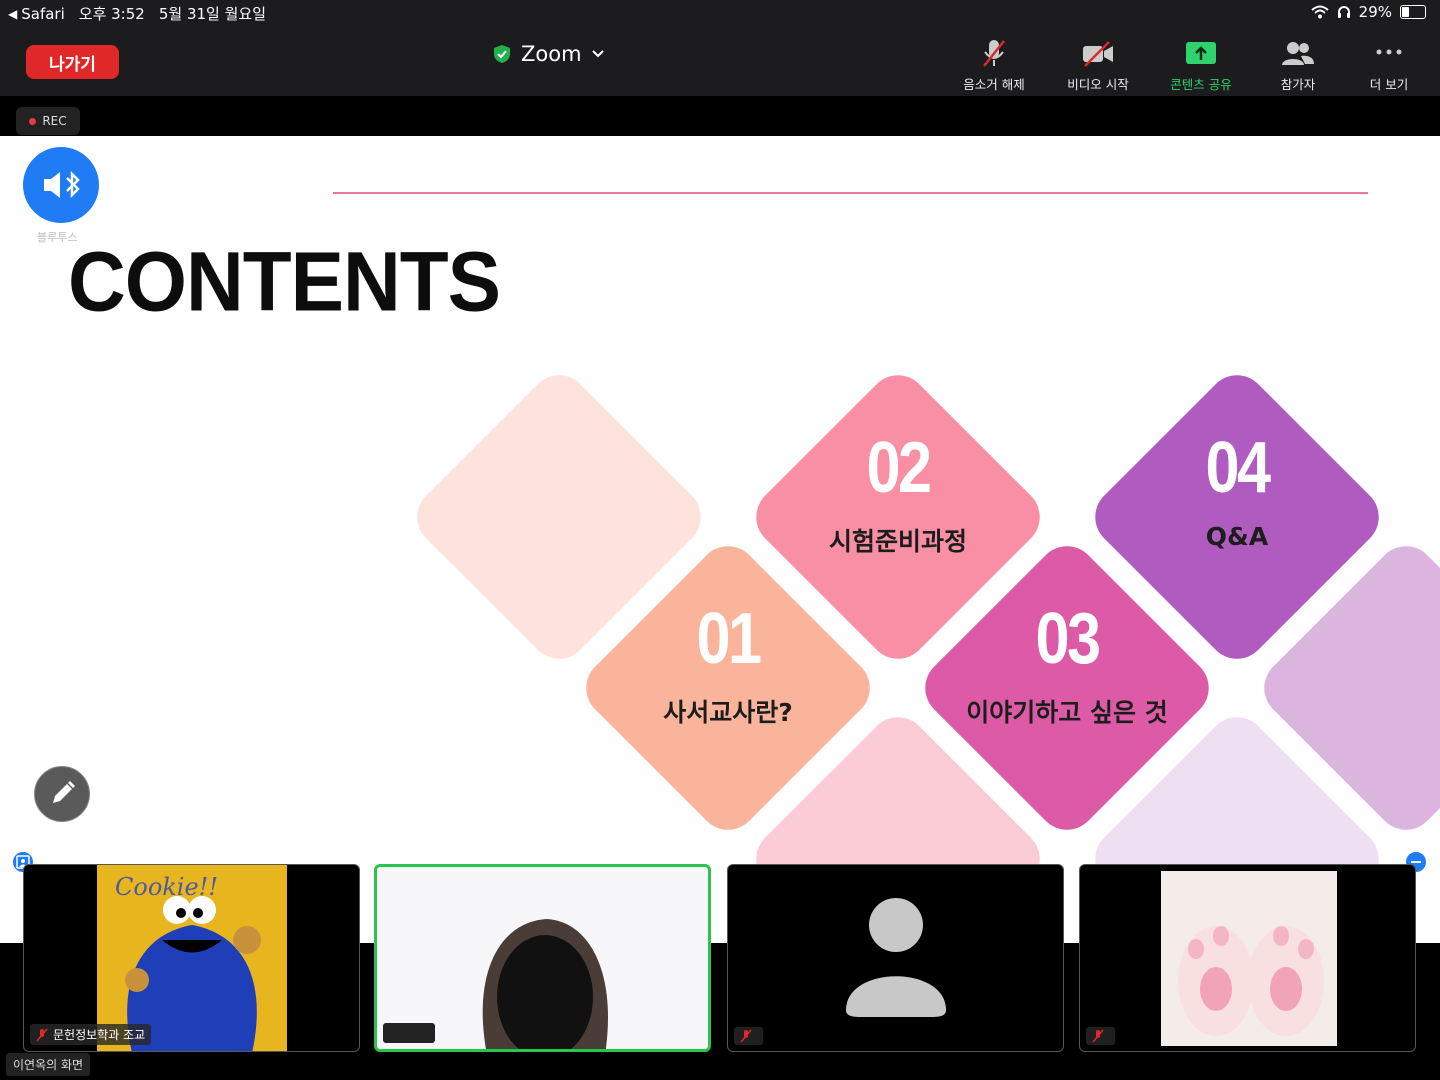 This screenshot has height=1080, width=1440. I want to click on slide-divider, so click(850, 193).